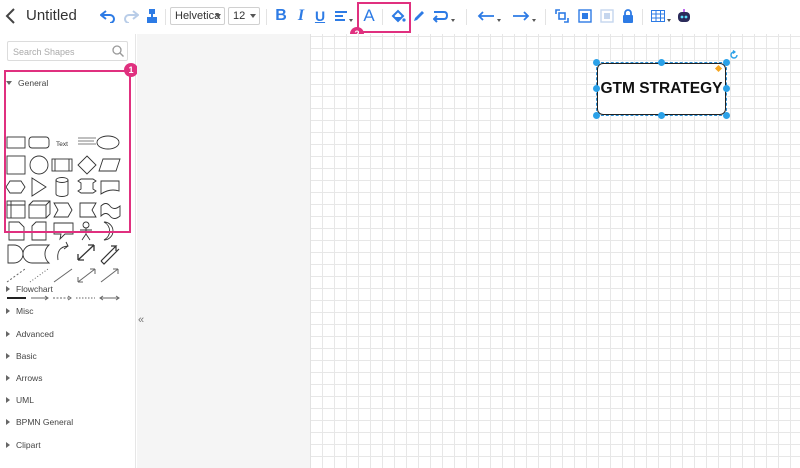 Image resolution: width=800 pixels, height=468 pixels. What do you see at coordinates (109, 275) in the screenshot?
I see `arrow-line-shape` at bounding box center [109, 275].